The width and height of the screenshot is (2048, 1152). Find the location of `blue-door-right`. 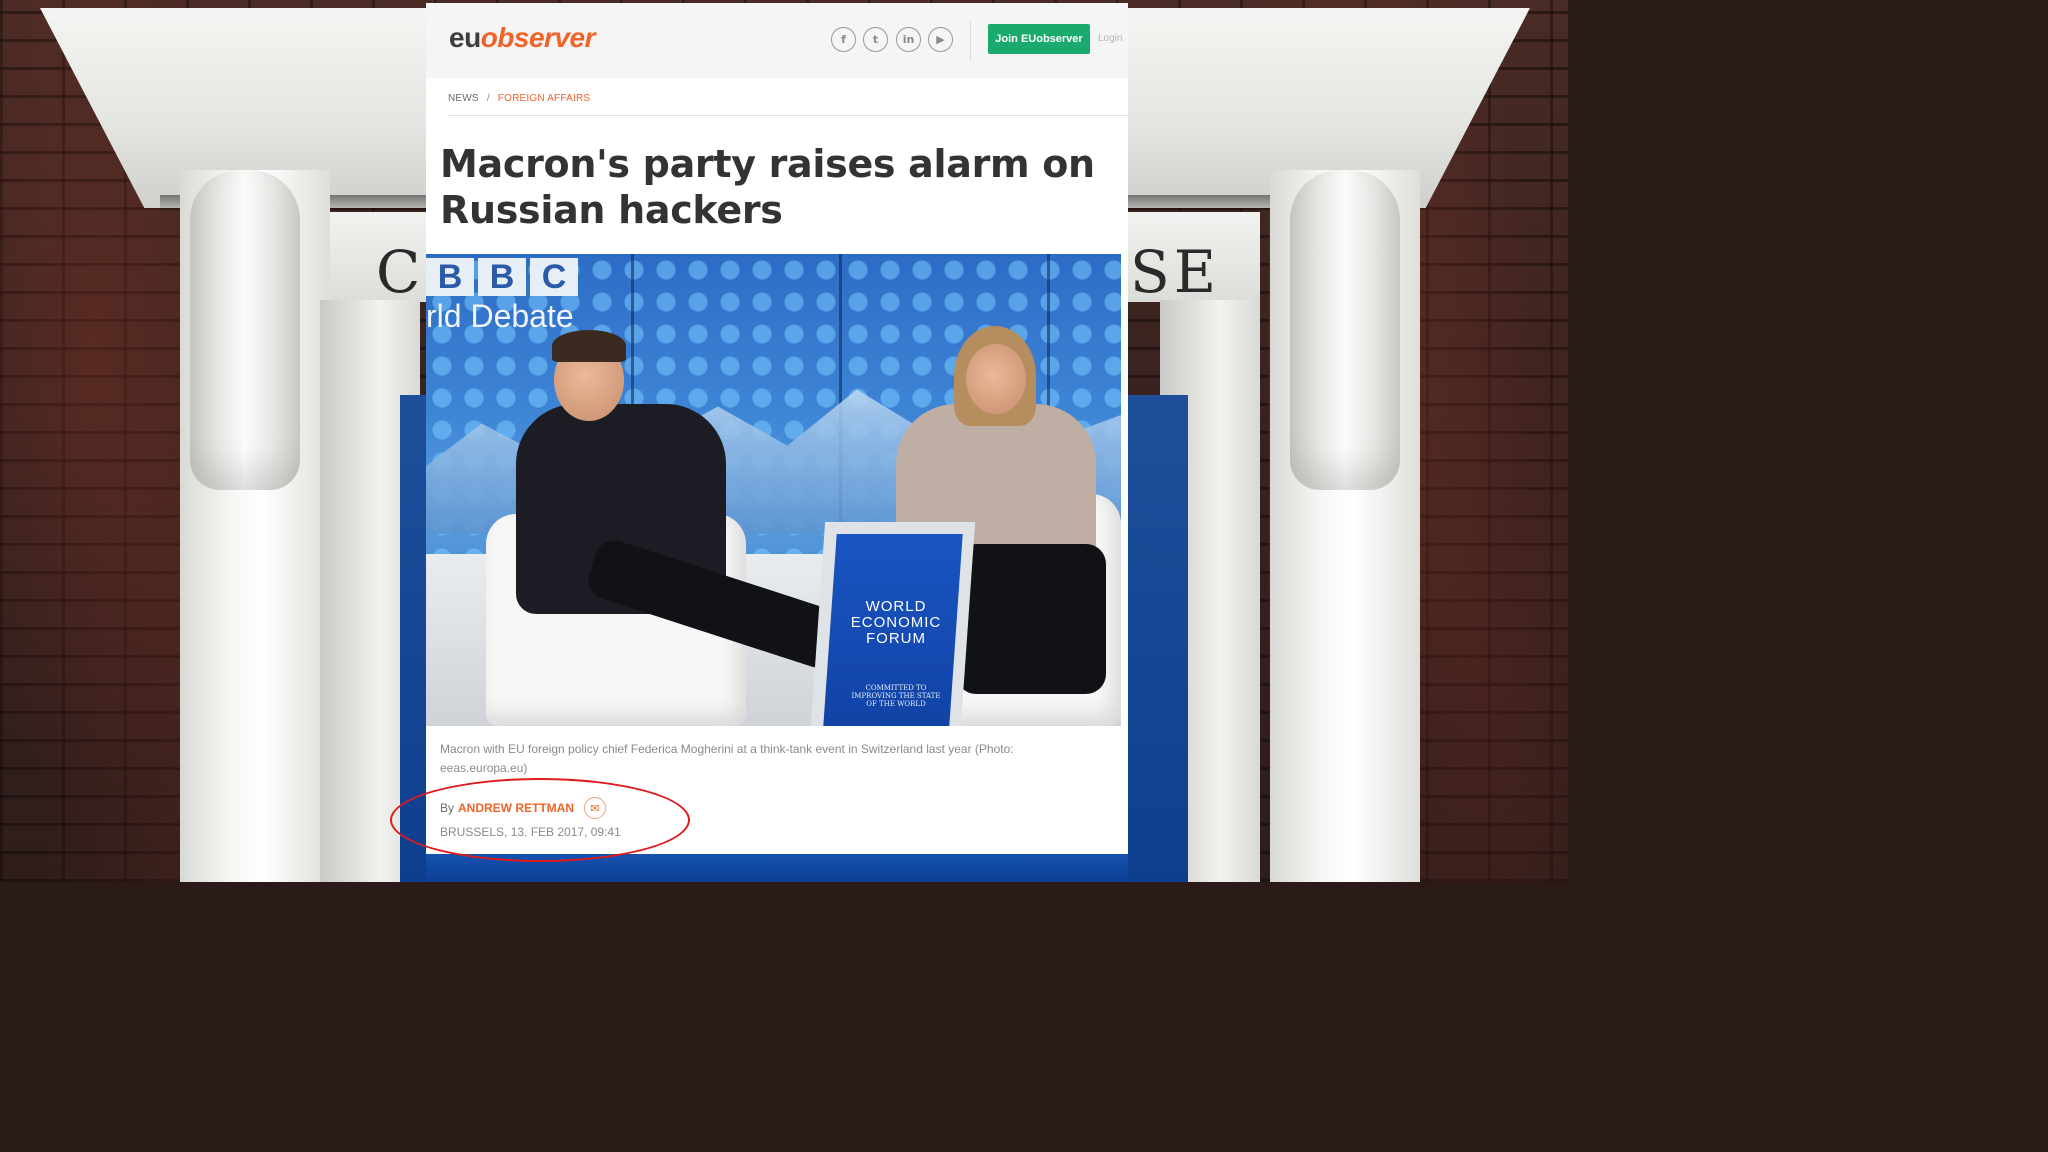

blue-door-right is located at coordinates (1158, 638).